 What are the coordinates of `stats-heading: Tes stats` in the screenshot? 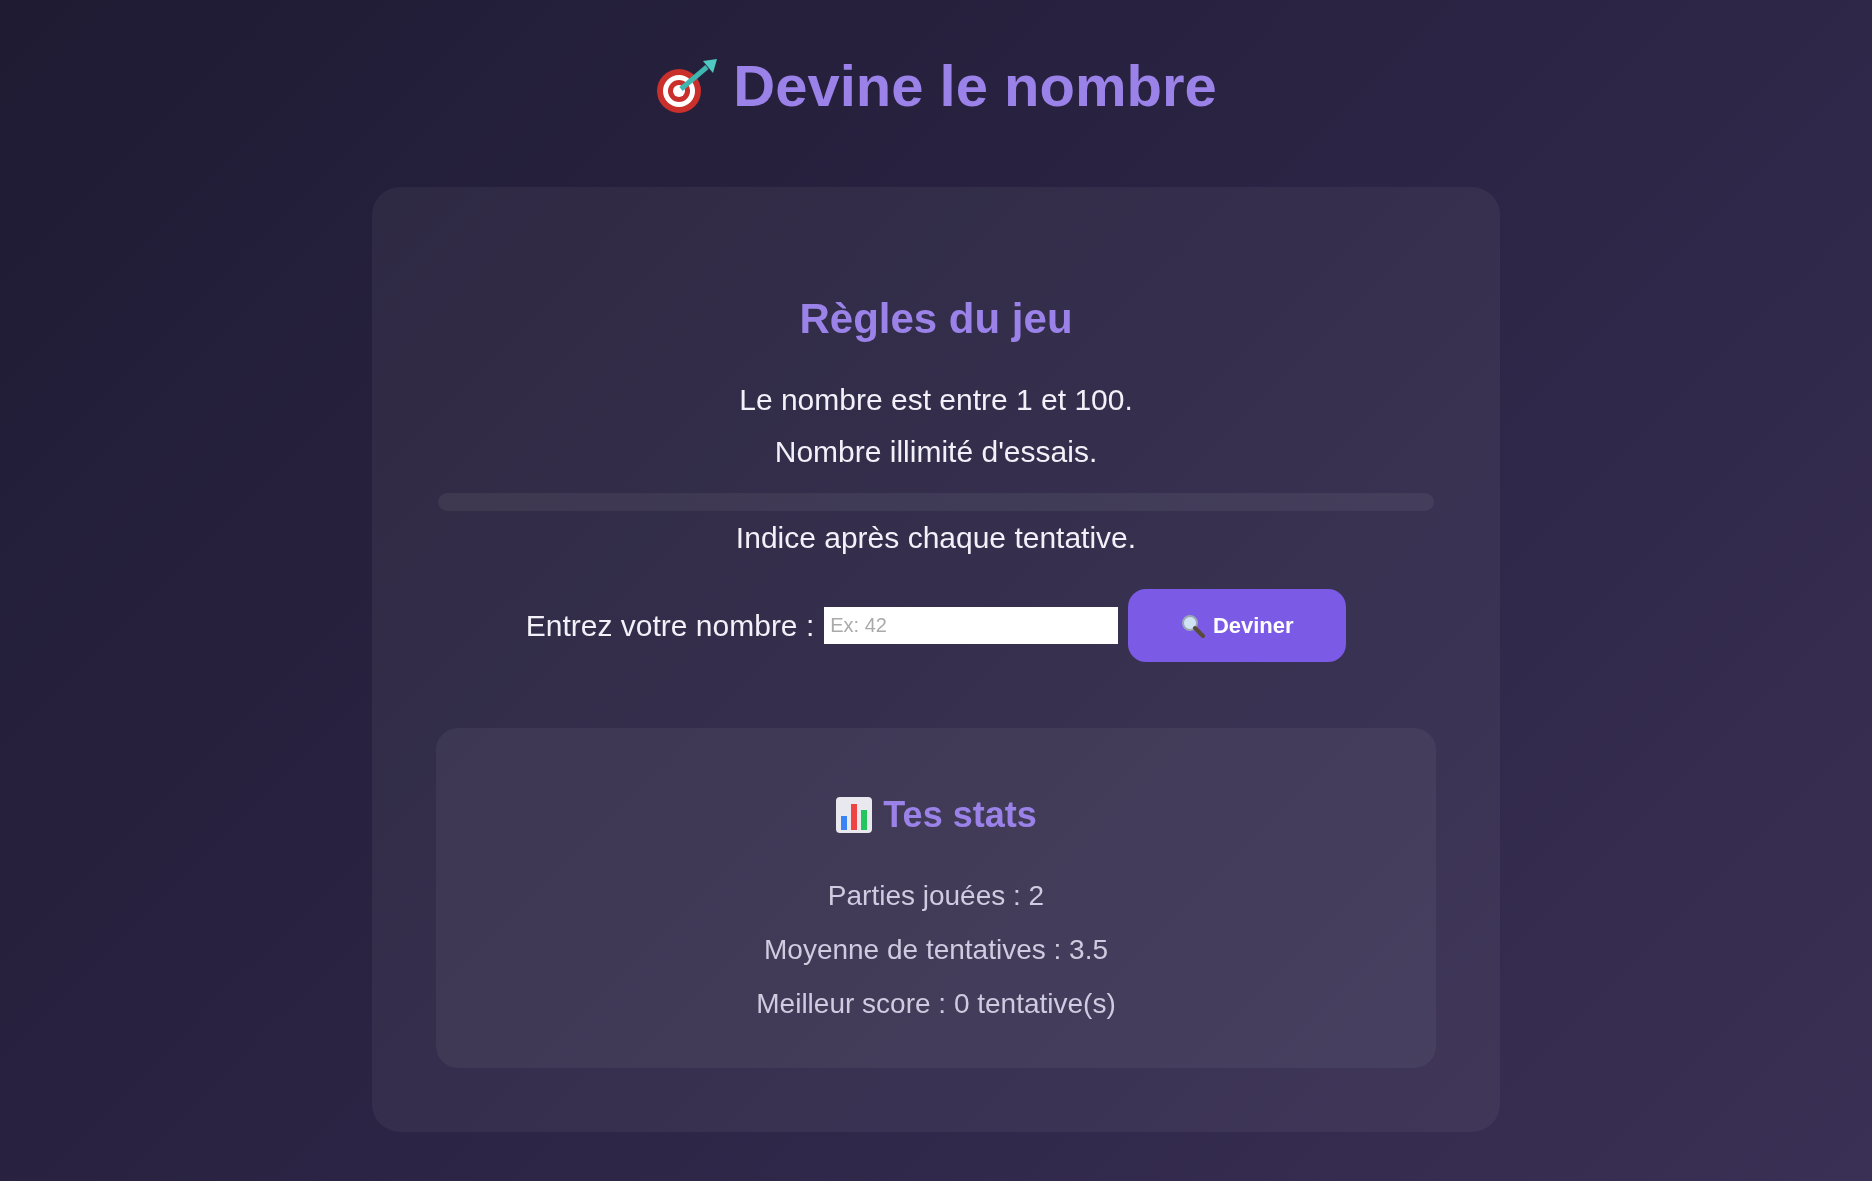 It's located at (960, 815).